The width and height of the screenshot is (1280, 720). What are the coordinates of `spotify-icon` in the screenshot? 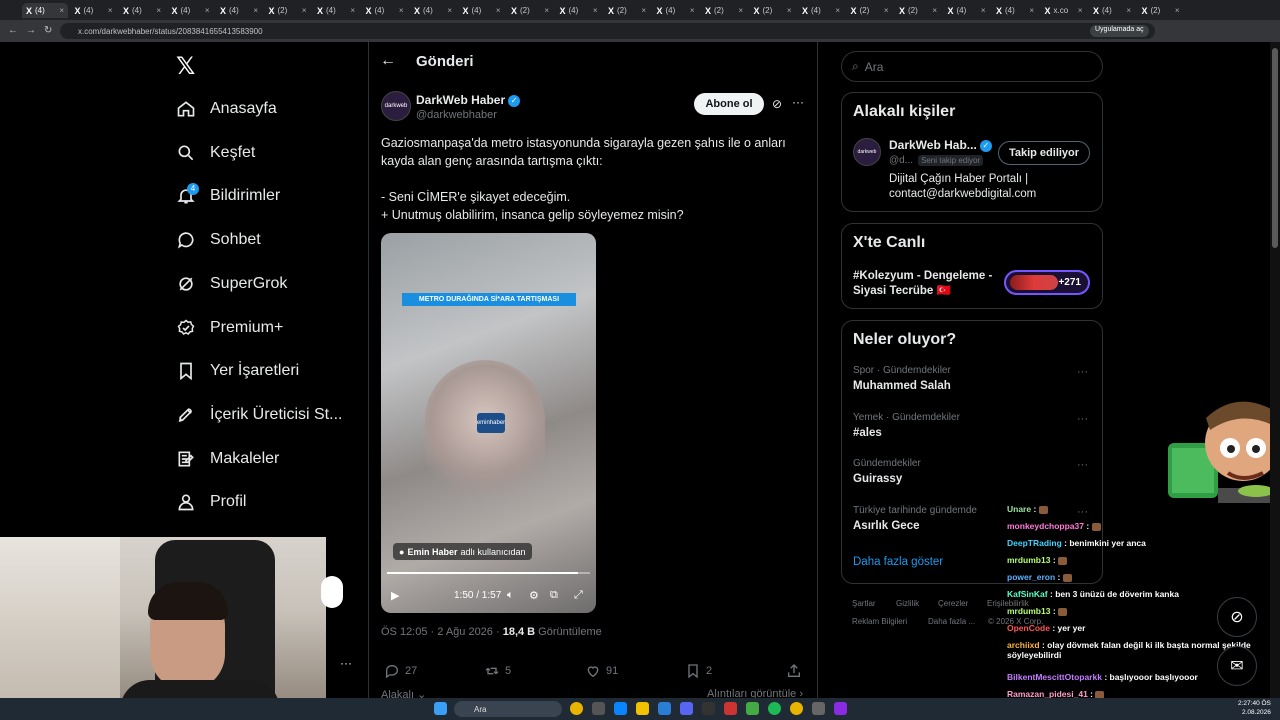 It's located at (774, 708).